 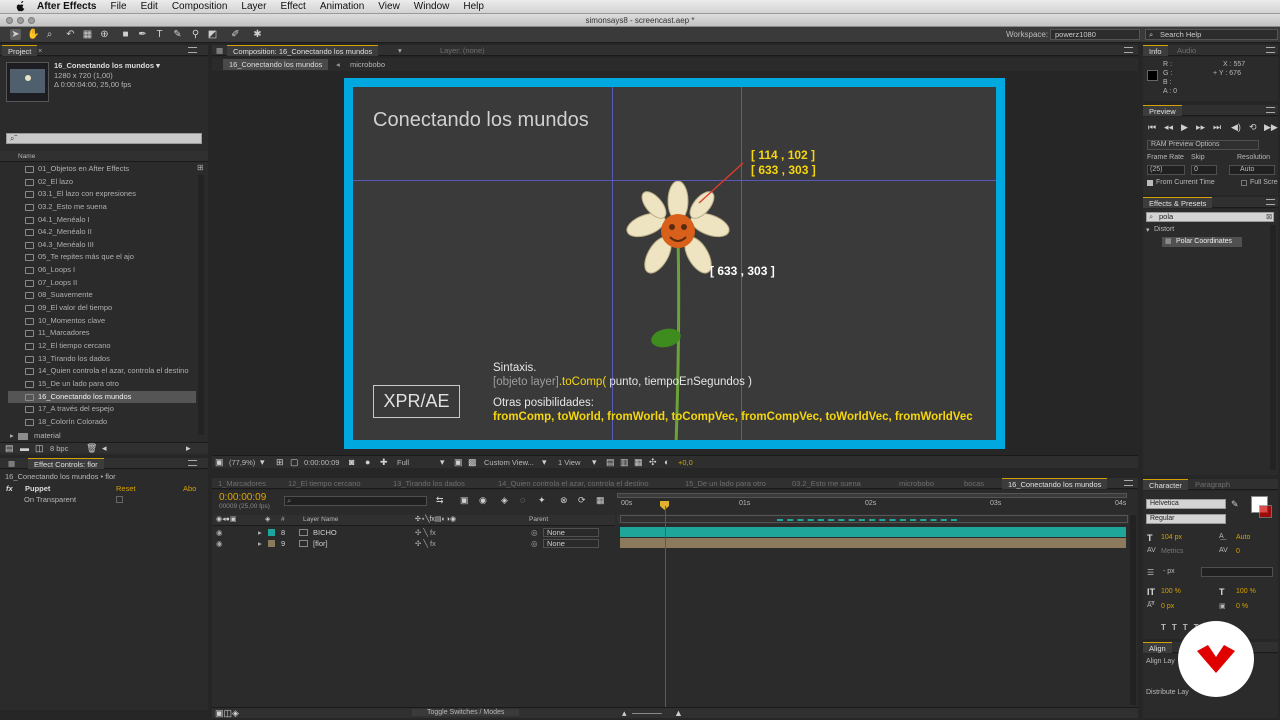 I want to click on safe-margins-icon: ▢, so click(x=294, y=462).